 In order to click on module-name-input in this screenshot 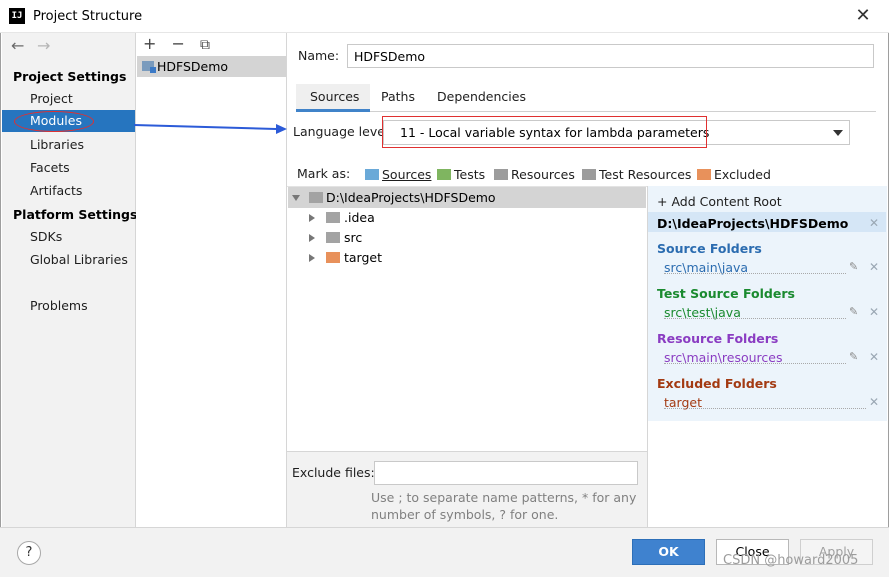, I will do `click(610, 56)`.